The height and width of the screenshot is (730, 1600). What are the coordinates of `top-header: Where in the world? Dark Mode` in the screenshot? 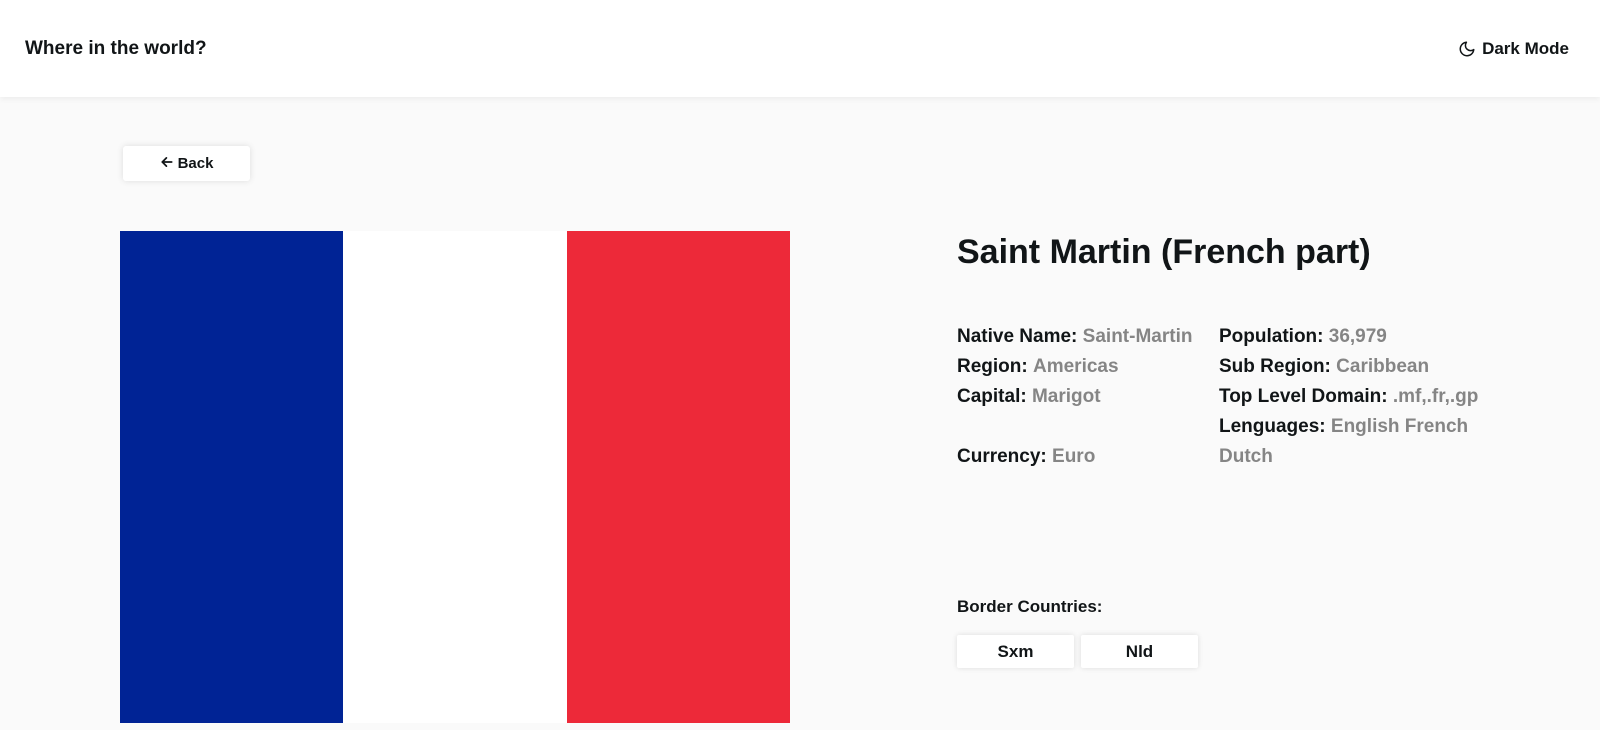 It's located at (800, 48).